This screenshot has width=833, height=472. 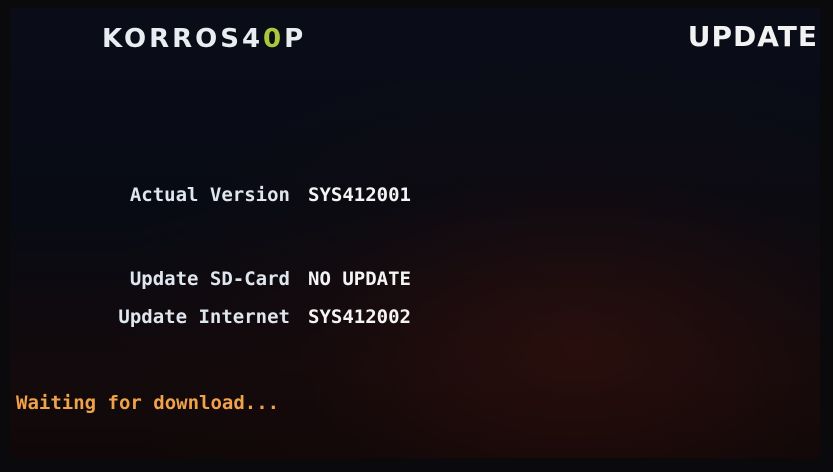 I want to click on sd-card-label: Update SD-Card, so click(x=209, y=279).